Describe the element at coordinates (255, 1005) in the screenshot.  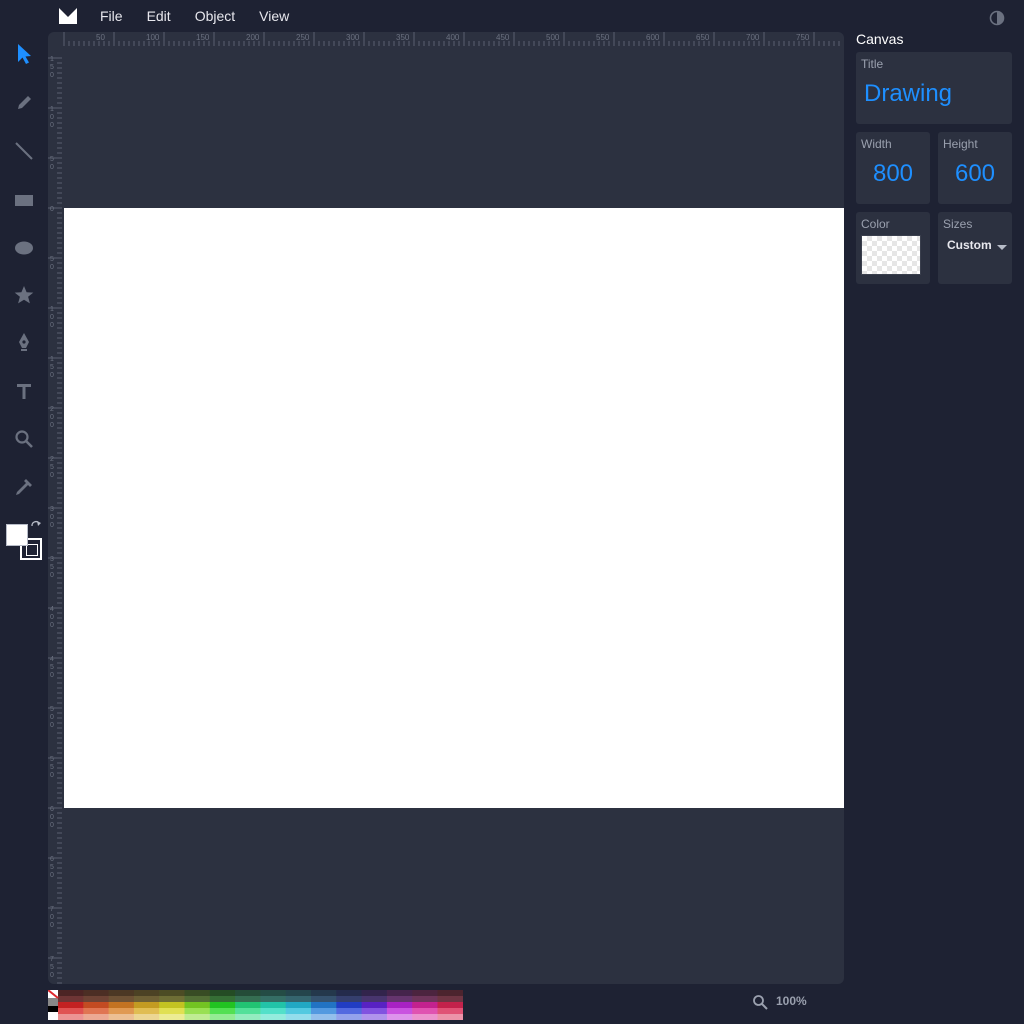
I see `color-palette` at that location.